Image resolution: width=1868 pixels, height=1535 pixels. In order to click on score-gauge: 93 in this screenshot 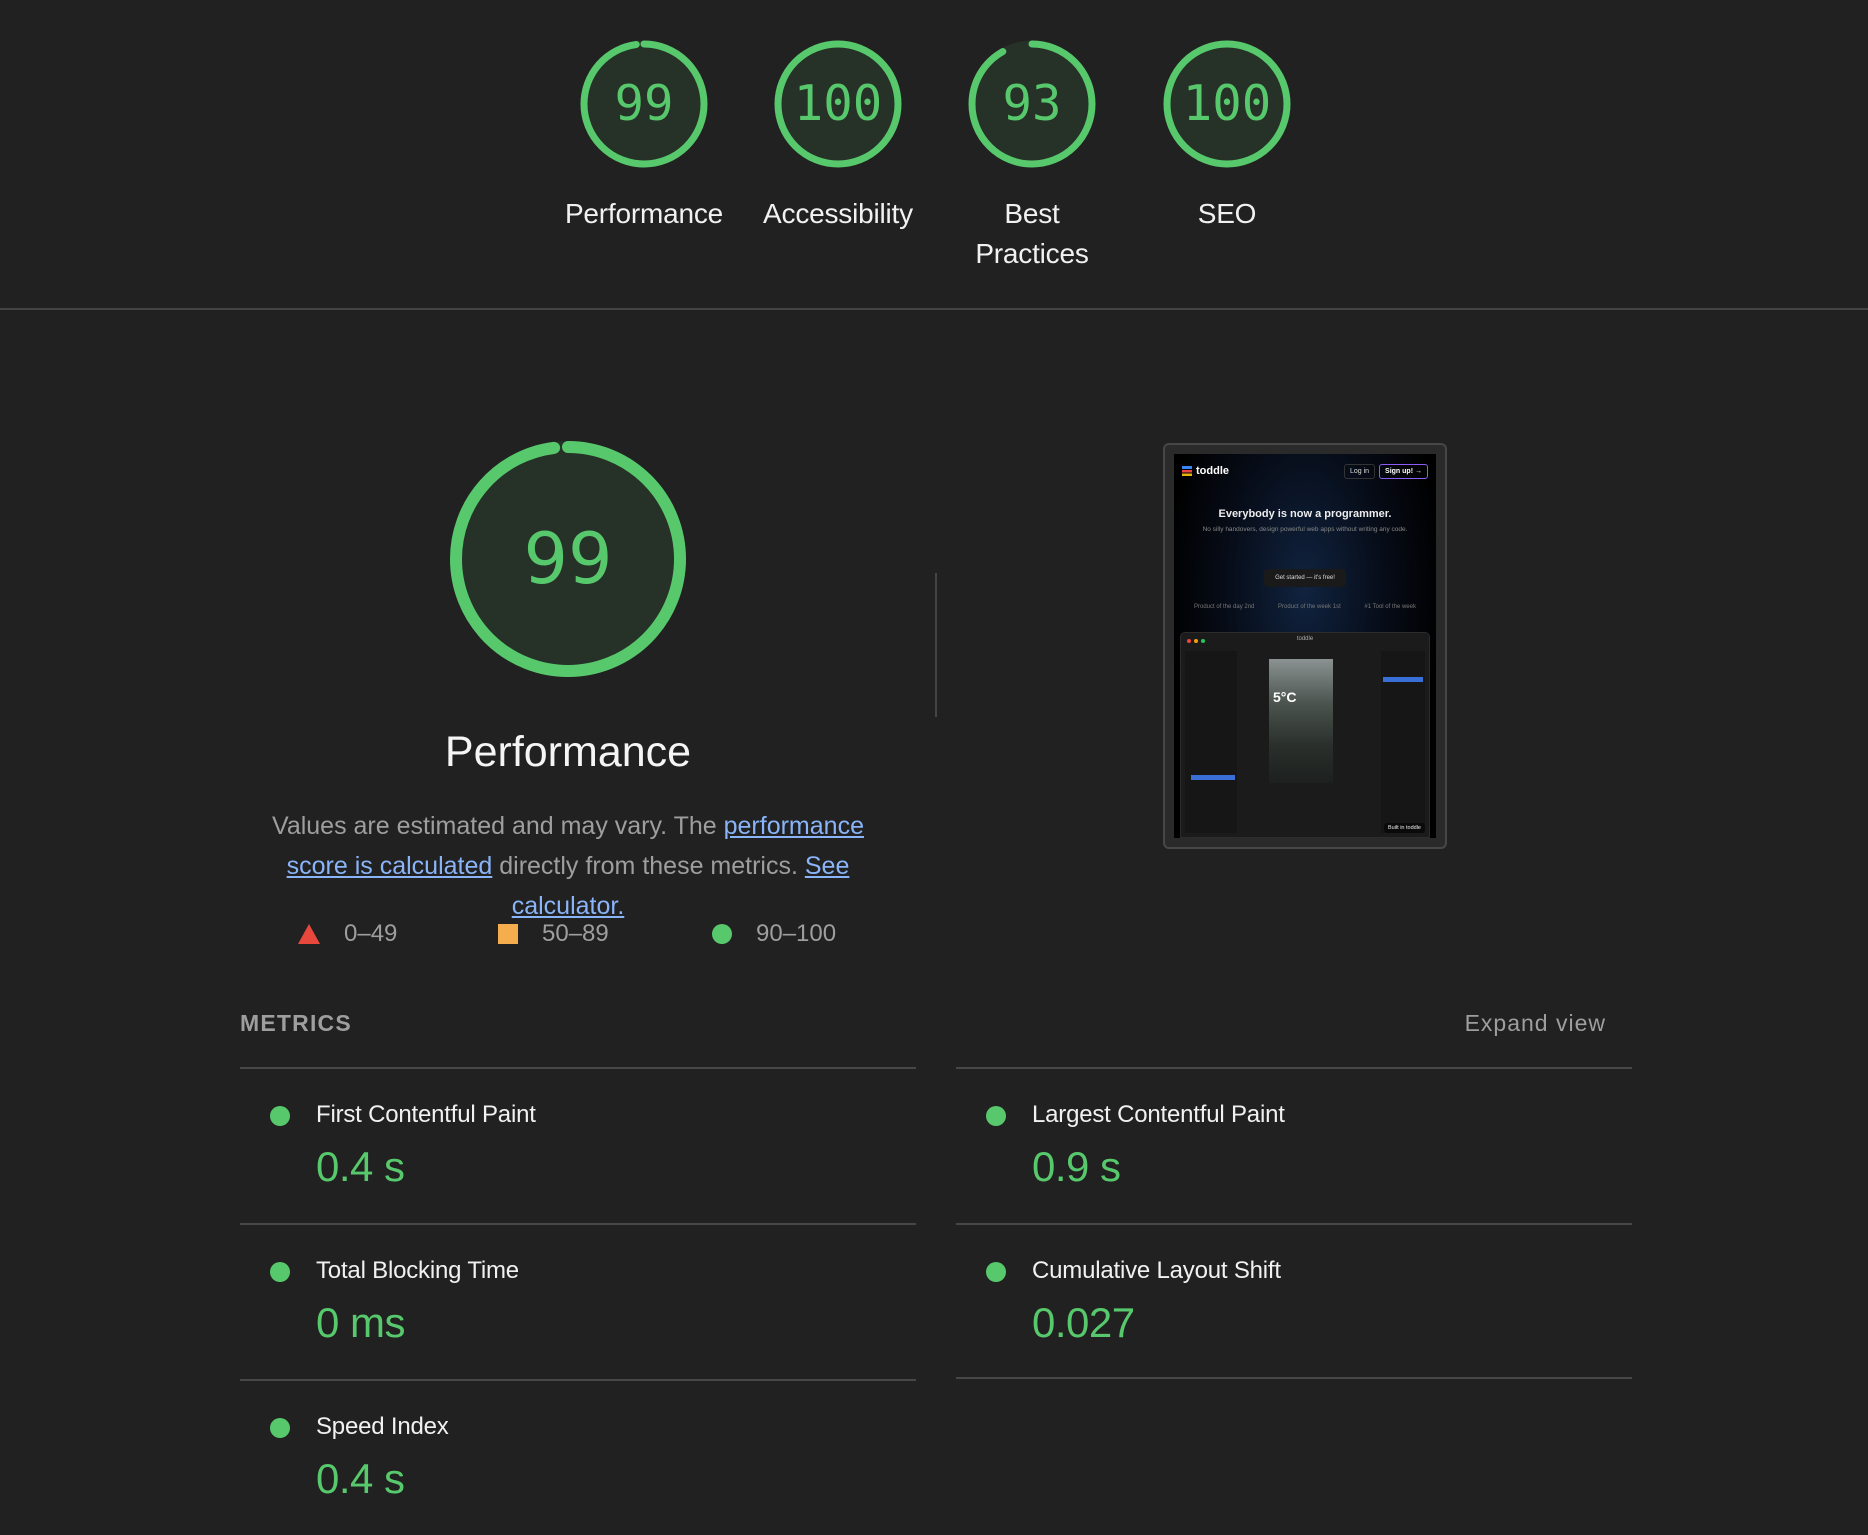, I will do `click(1032, 104)`.